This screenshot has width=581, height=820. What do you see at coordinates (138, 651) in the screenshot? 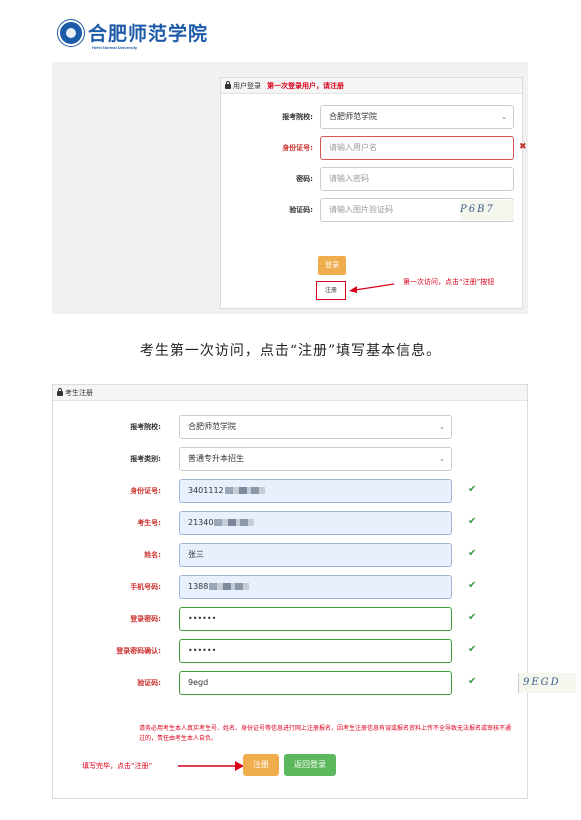
I see `confirm-password-label: 登录密码确认:` at bounding box center [138, 651].